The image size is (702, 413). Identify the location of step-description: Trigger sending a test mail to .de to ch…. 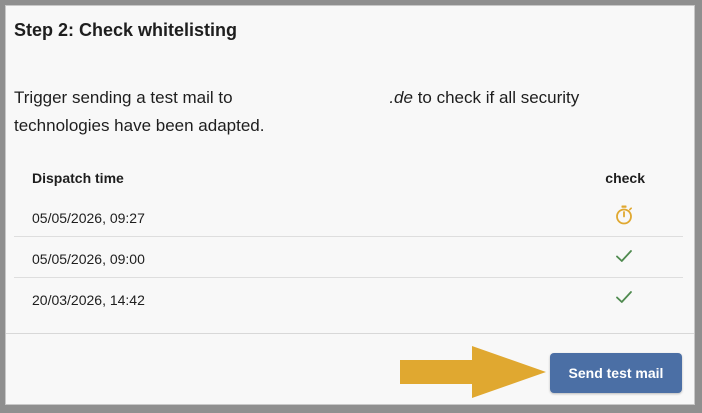
(314, 112).